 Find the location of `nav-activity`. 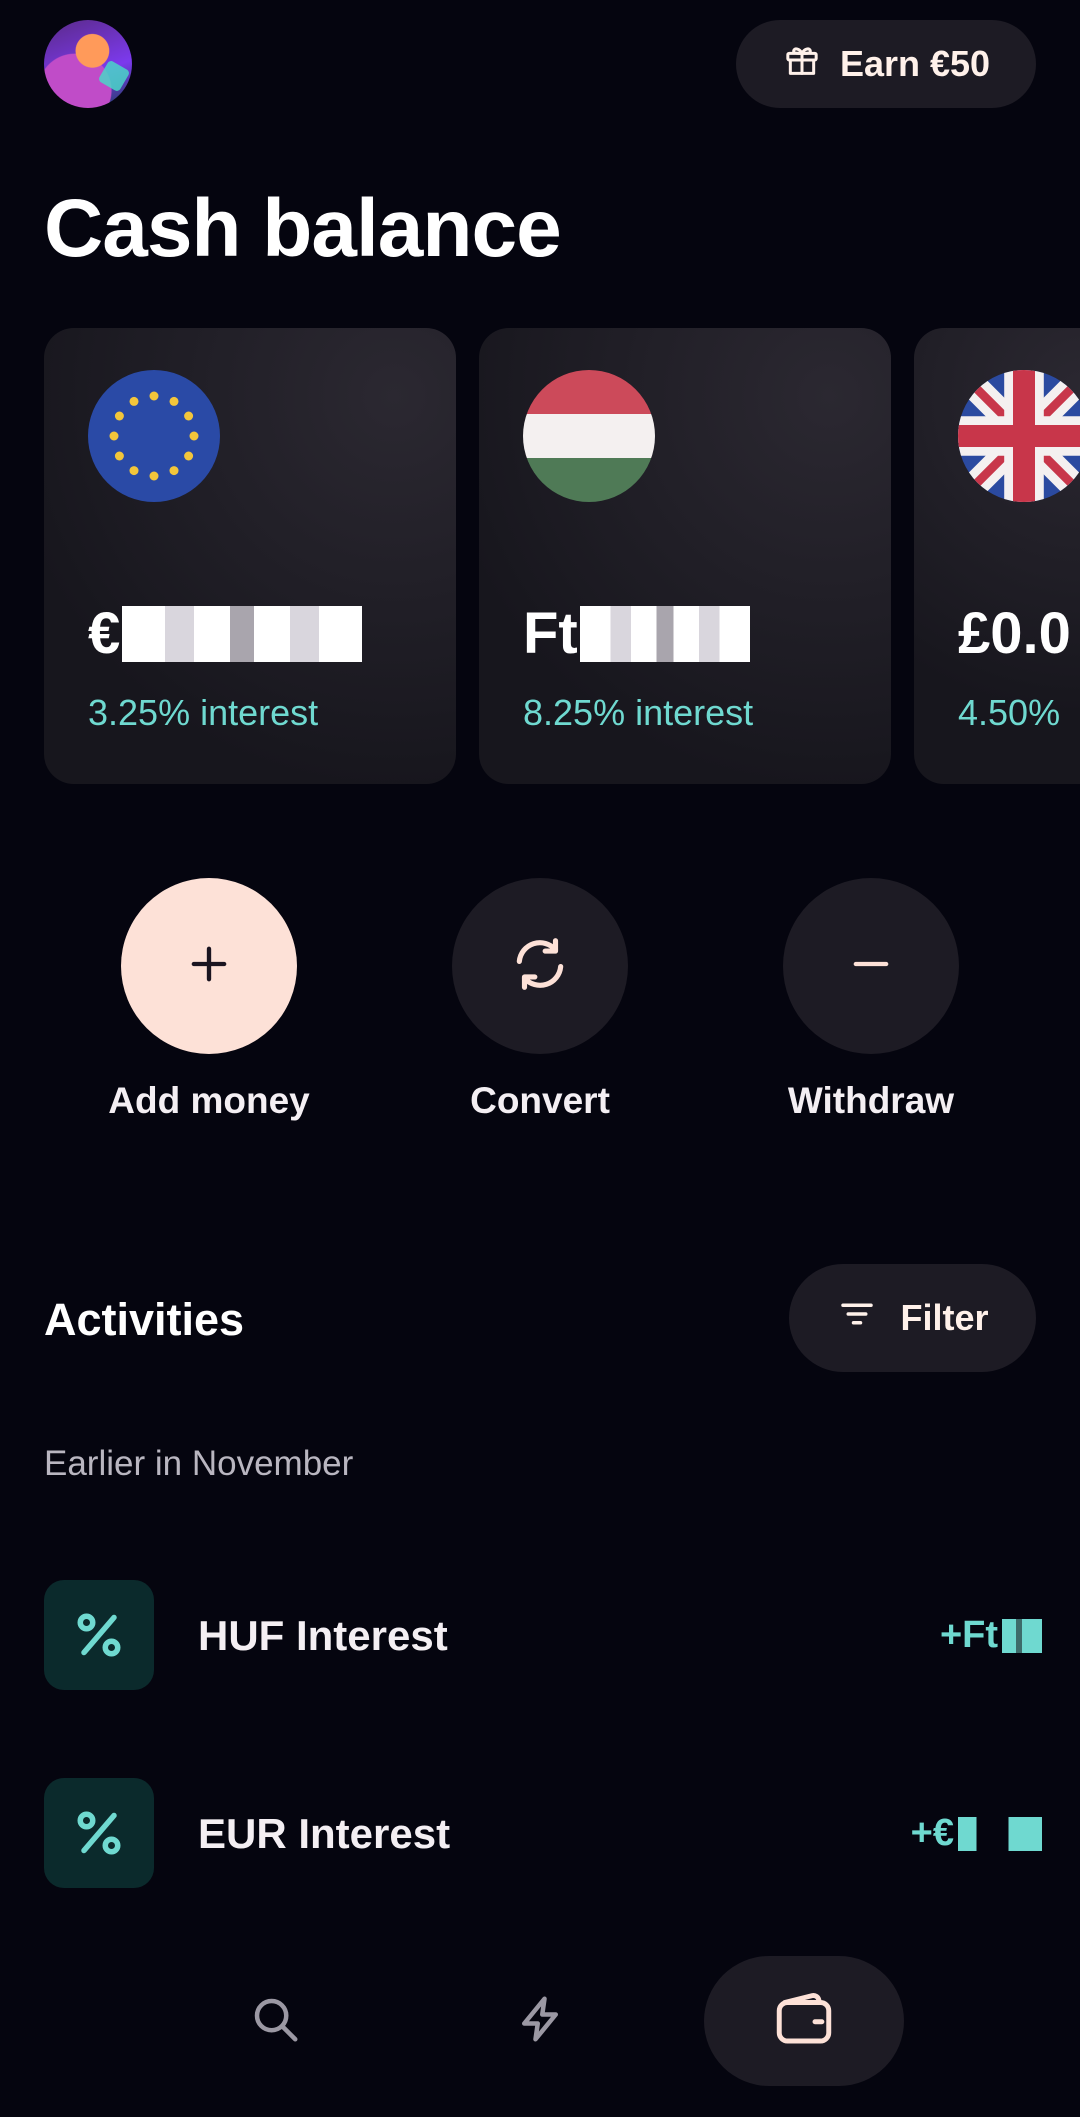

nav-activity is located at coordinates (540, 2021).